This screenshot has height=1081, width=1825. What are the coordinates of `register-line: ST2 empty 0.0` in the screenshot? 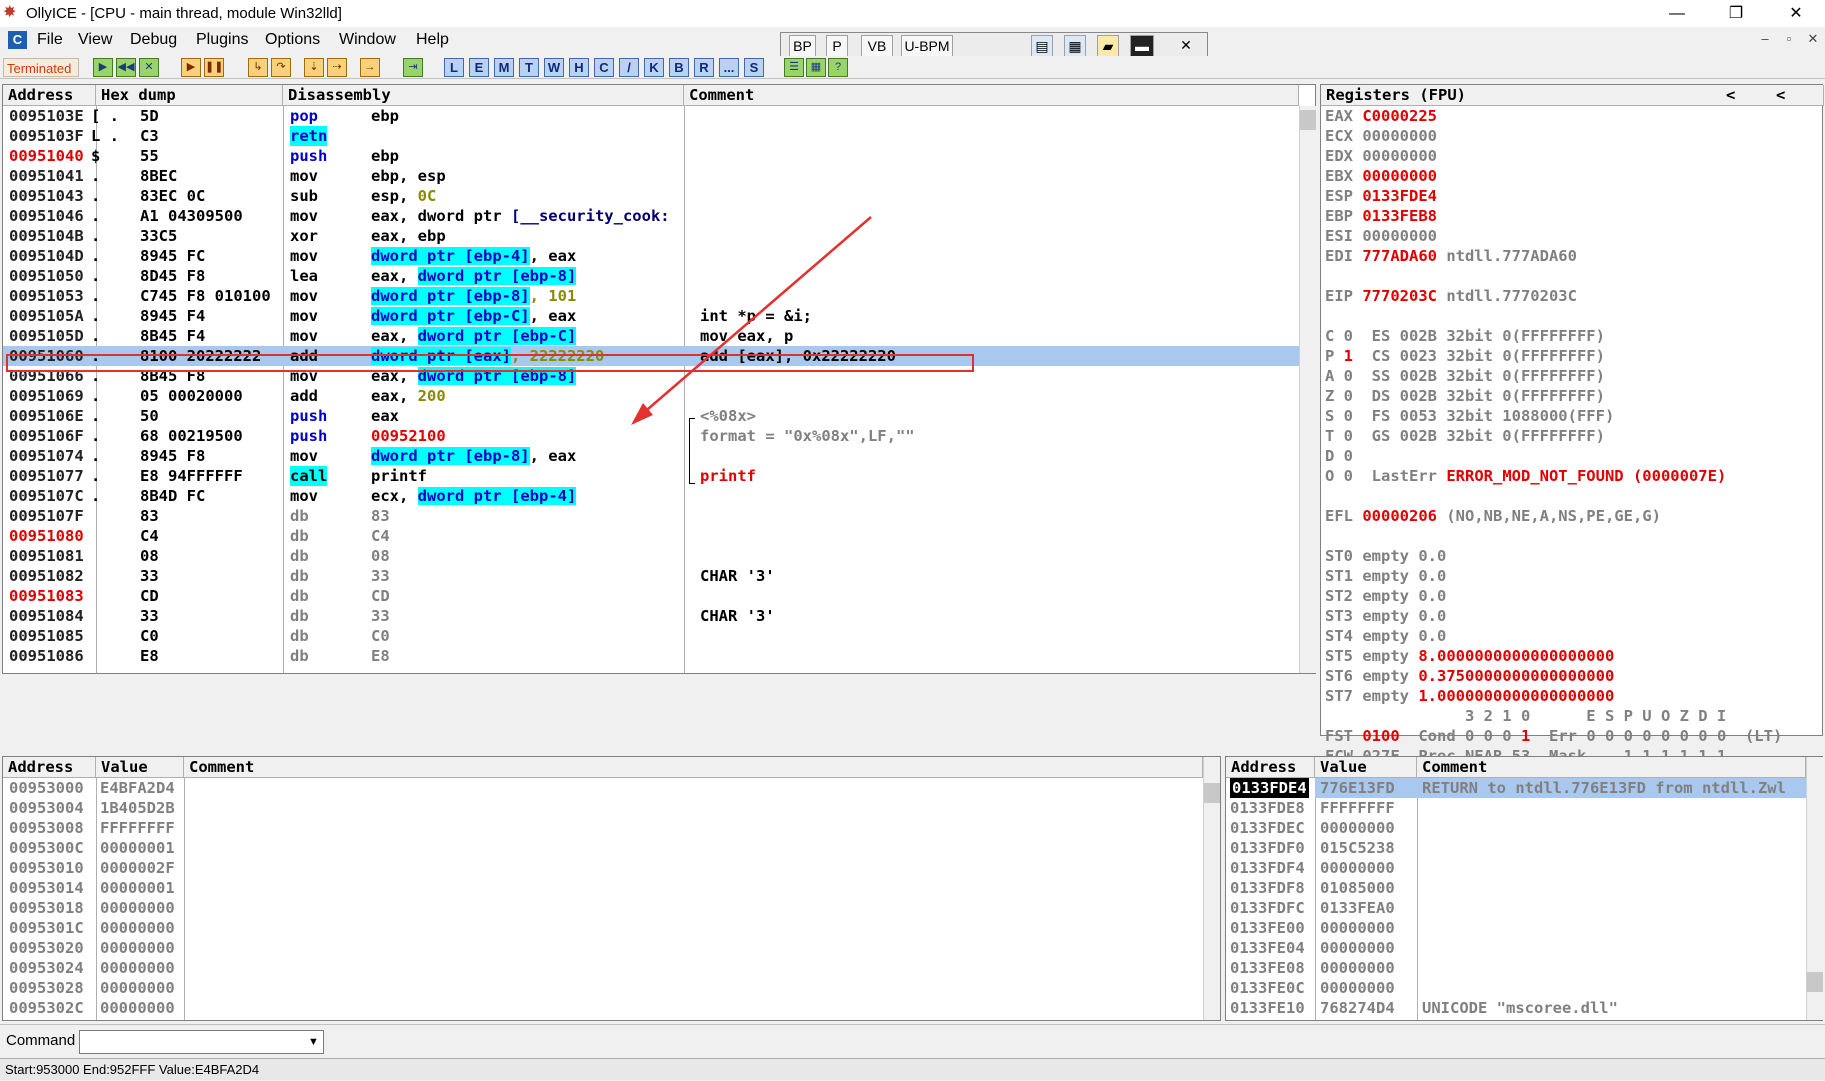 It's located at (1385, 596).